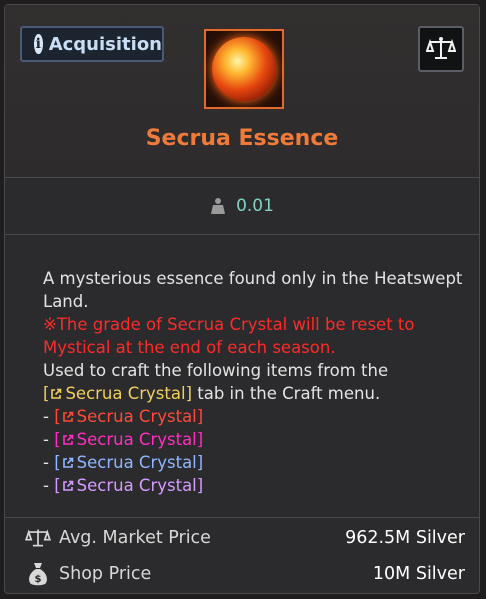 The height and width of the screenshot is (599, 486). Describe the element at coordinates (245, 574) in the screenshot. I see `shop-price-row: $ Shop Price 10M Silver` at that location.